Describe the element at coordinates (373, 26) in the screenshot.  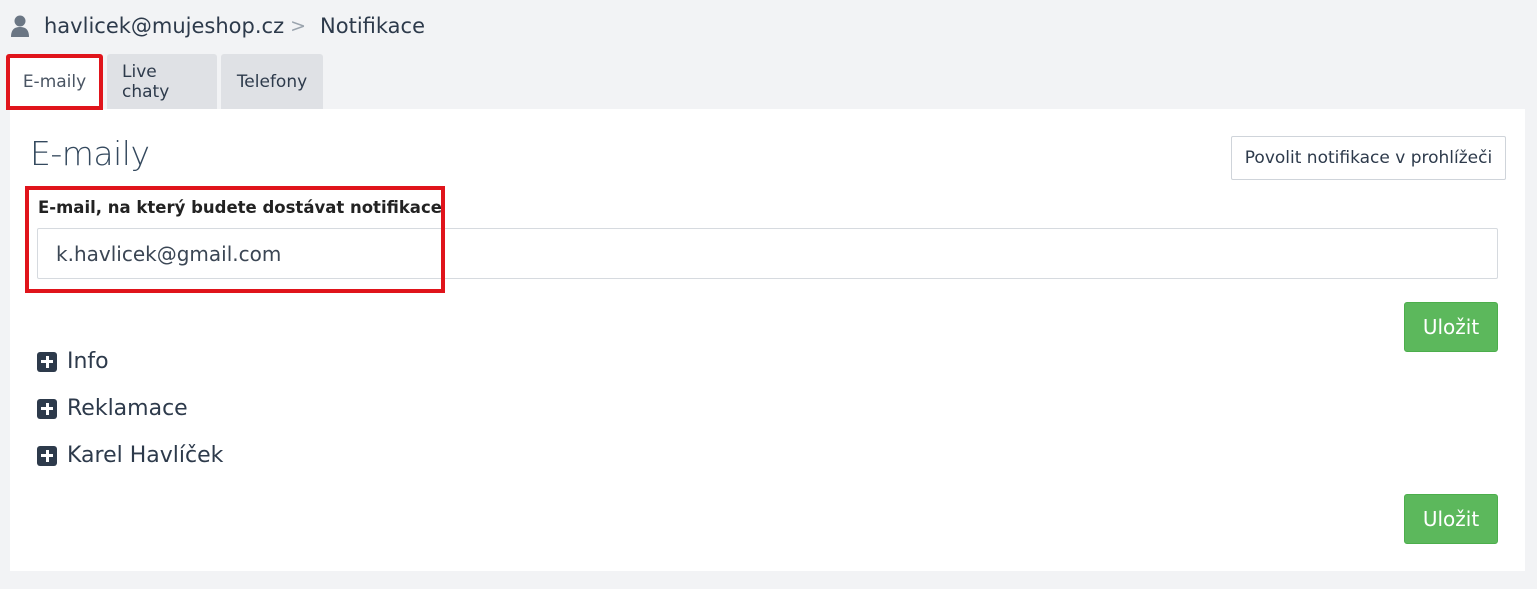
I see `breadcrumb-current: Notifikace` at that location.